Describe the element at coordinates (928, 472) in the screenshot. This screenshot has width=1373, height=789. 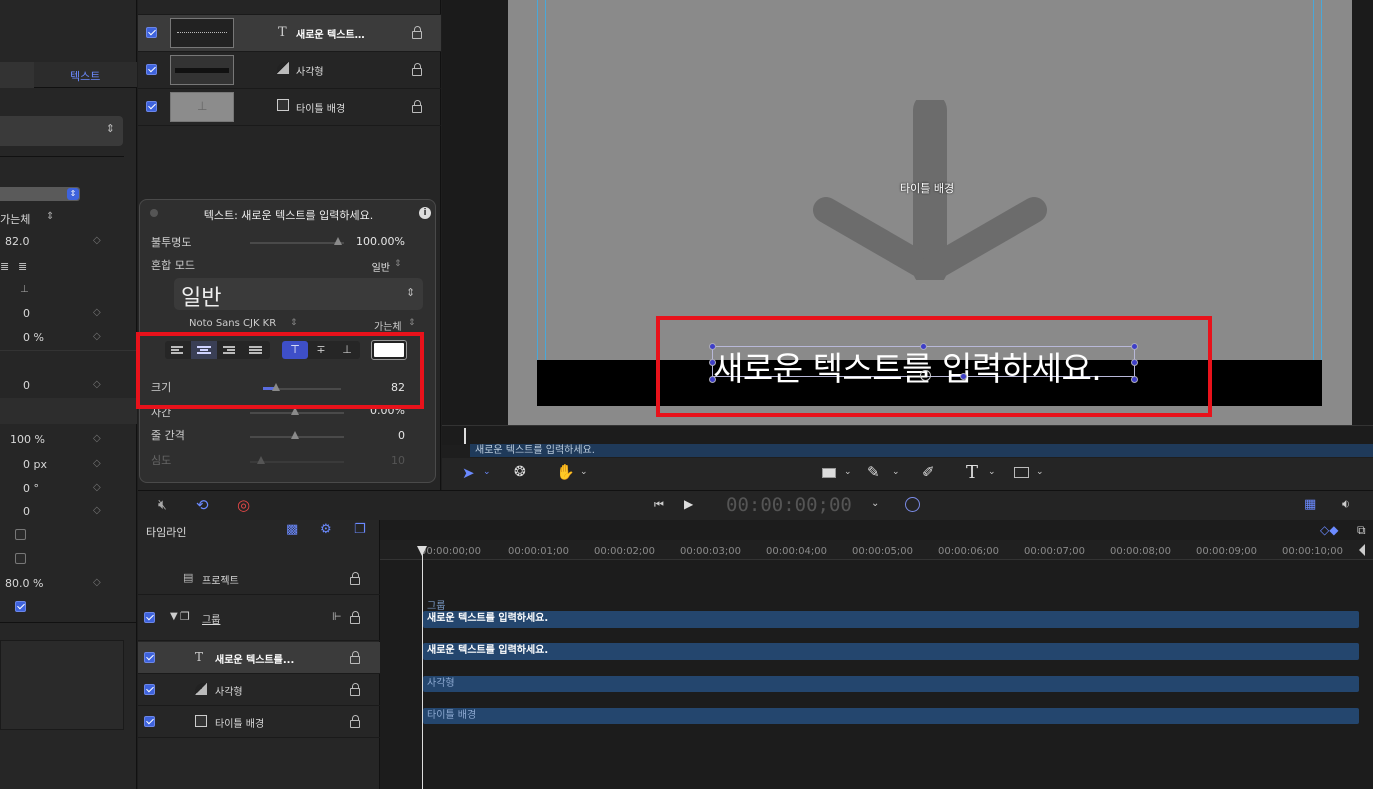
I see `paint-stroke-tool-icon: ✐` at that location.